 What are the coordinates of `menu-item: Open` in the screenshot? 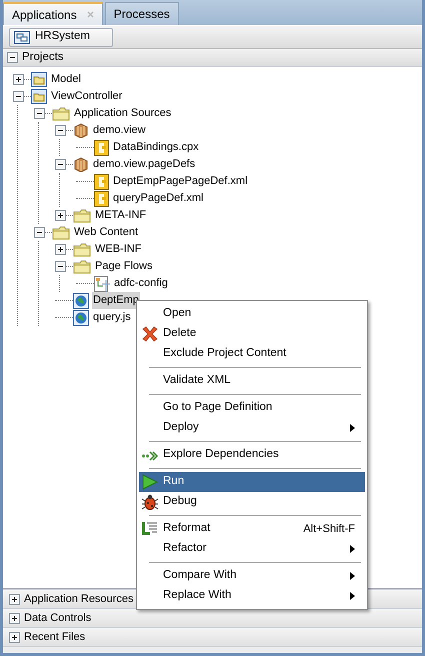 It's located at (252, 314).